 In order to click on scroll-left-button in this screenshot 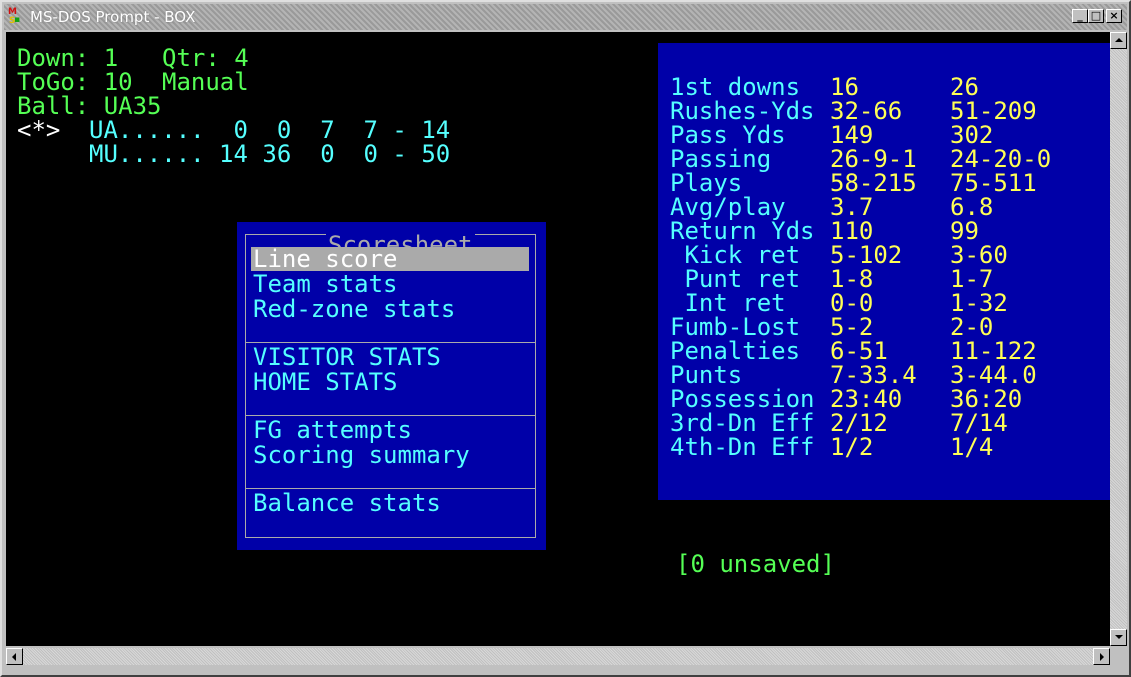, I will do `click(14, 656)`.